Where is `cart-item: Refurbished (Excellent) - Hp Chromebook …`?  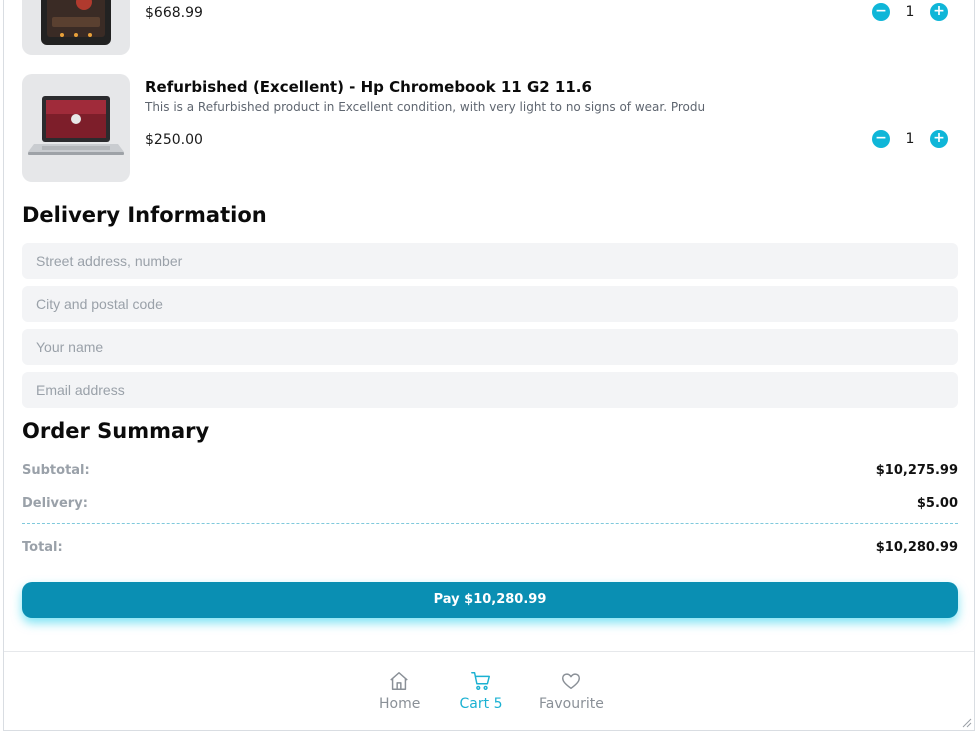 cart-item: Refurbished (Excellent) - Hp Chromebook … is located at coordinates (490, 128).